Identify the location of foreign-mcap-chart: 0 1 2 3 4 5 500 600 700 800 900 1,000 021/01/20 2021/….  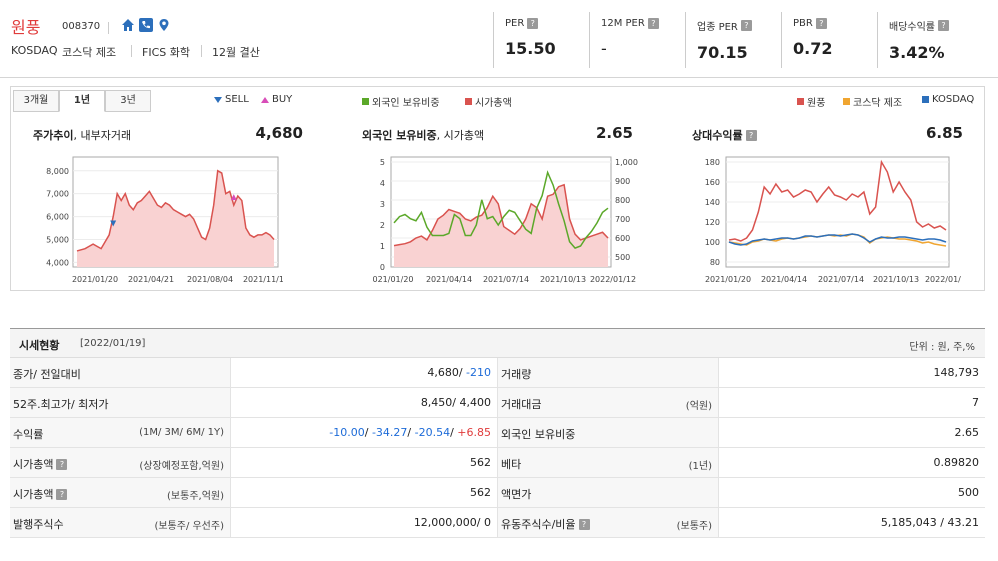
(505, 220).